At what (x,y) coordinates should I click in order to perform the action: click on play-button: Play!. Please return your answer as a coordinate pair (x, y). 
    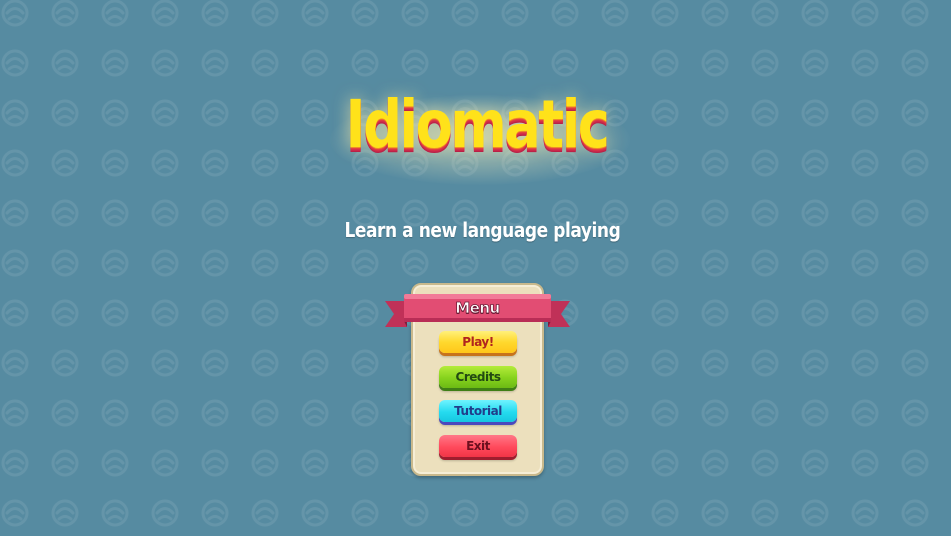
    Looking at the image, I should click on (478, 342).